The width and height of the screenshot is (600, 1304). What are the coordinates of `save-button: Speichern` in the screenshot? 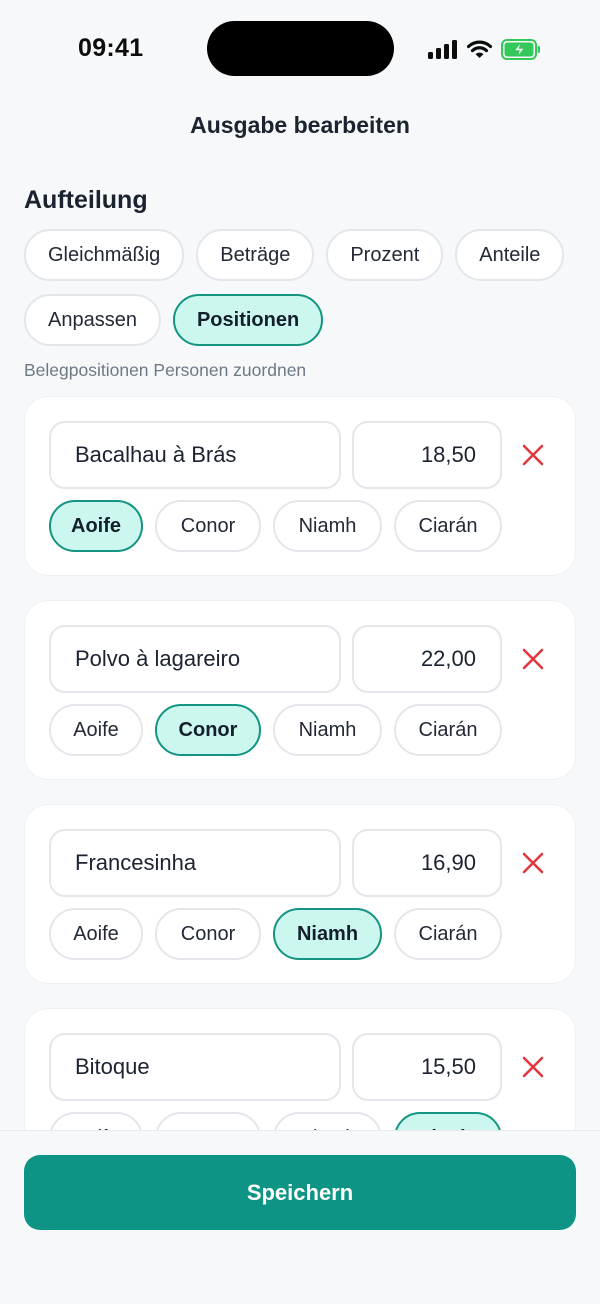 It's located at (300, 1192).